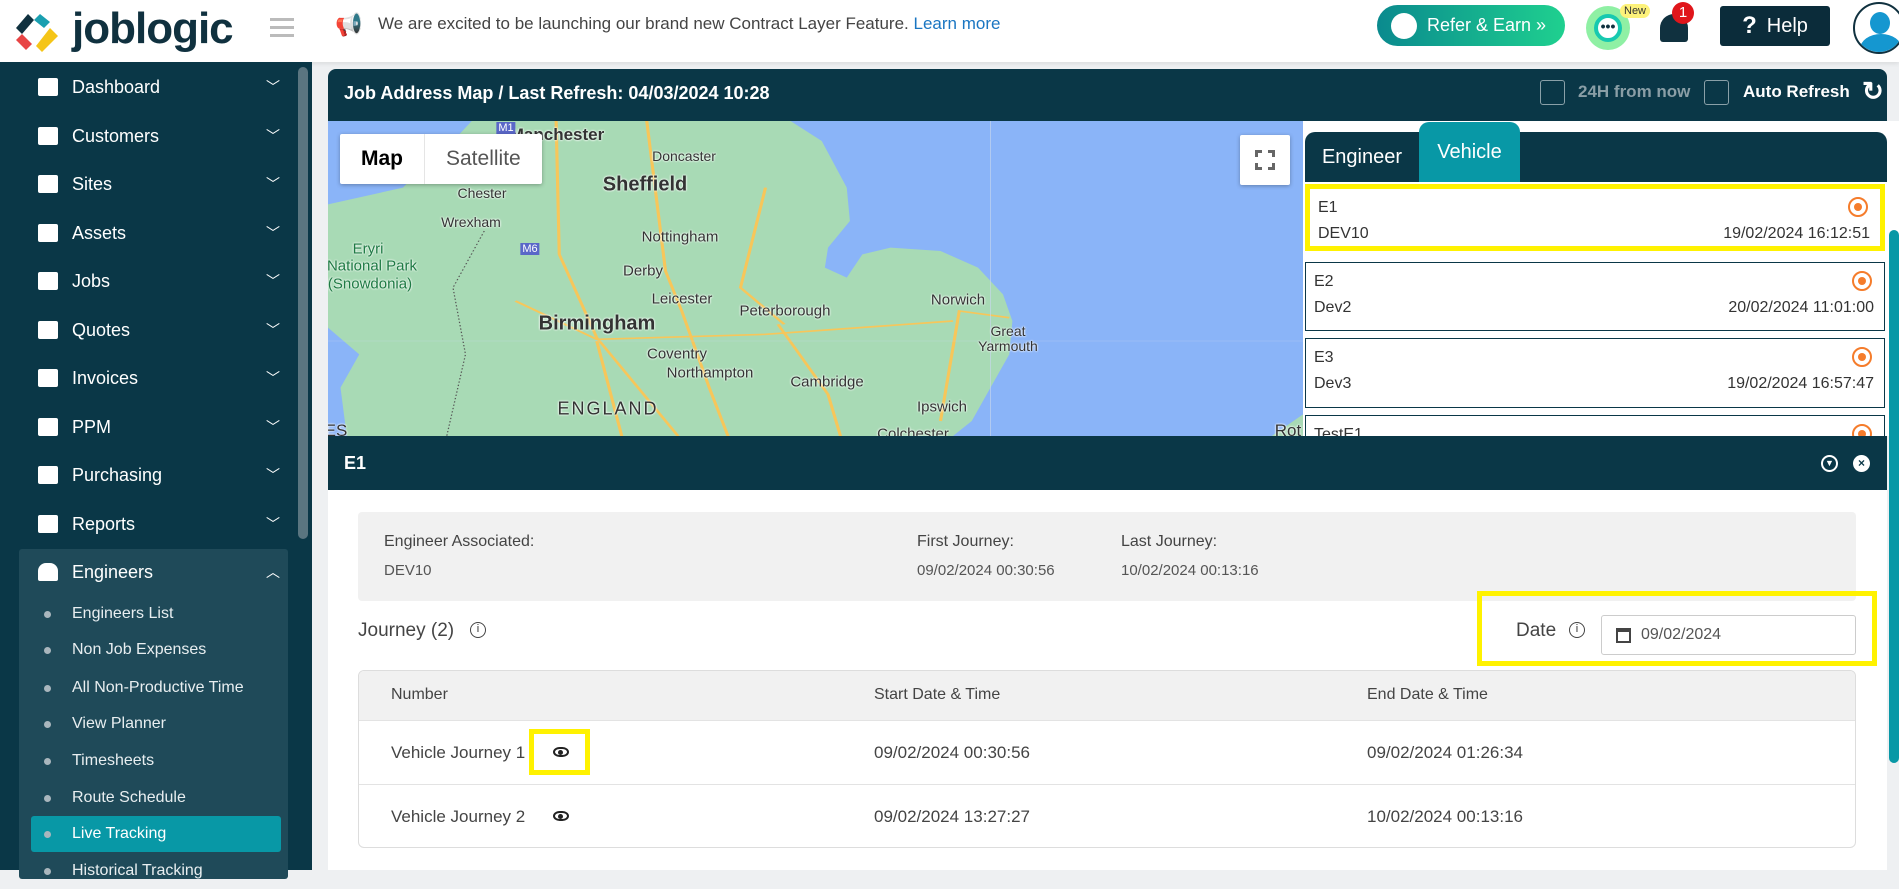 This screenshot has width=1899, height=889. I want to click on sidebar-subitem: Route Schedule, so click(156, 798).